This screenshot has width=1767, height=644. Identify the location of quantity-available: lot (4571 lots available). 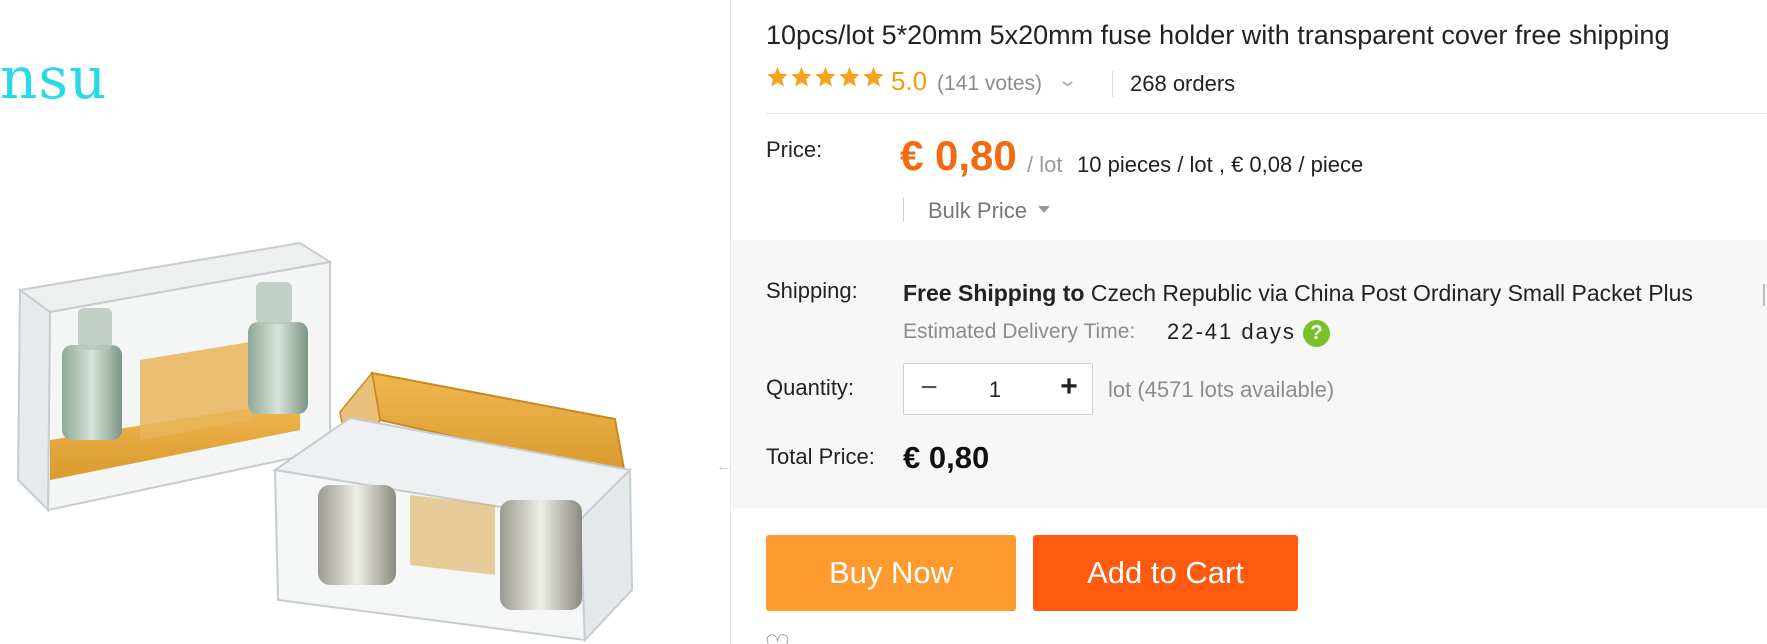
(1221, 389).